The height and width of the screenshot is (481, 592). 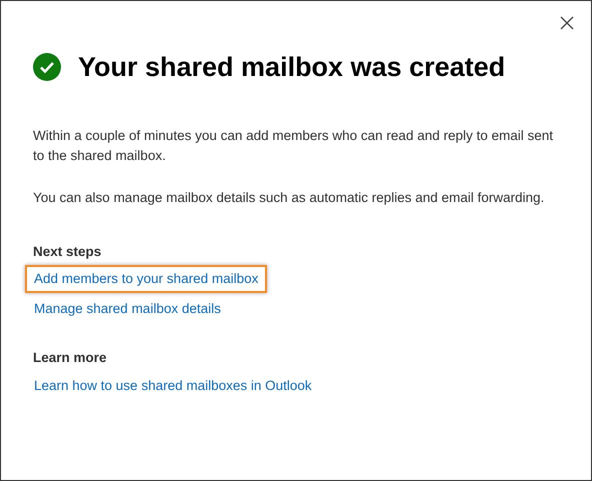 What do you see at coordinates (127, 309) in the screenshot?
I see `link: Manage shared mailbox details` at bounding box center [127, 309].